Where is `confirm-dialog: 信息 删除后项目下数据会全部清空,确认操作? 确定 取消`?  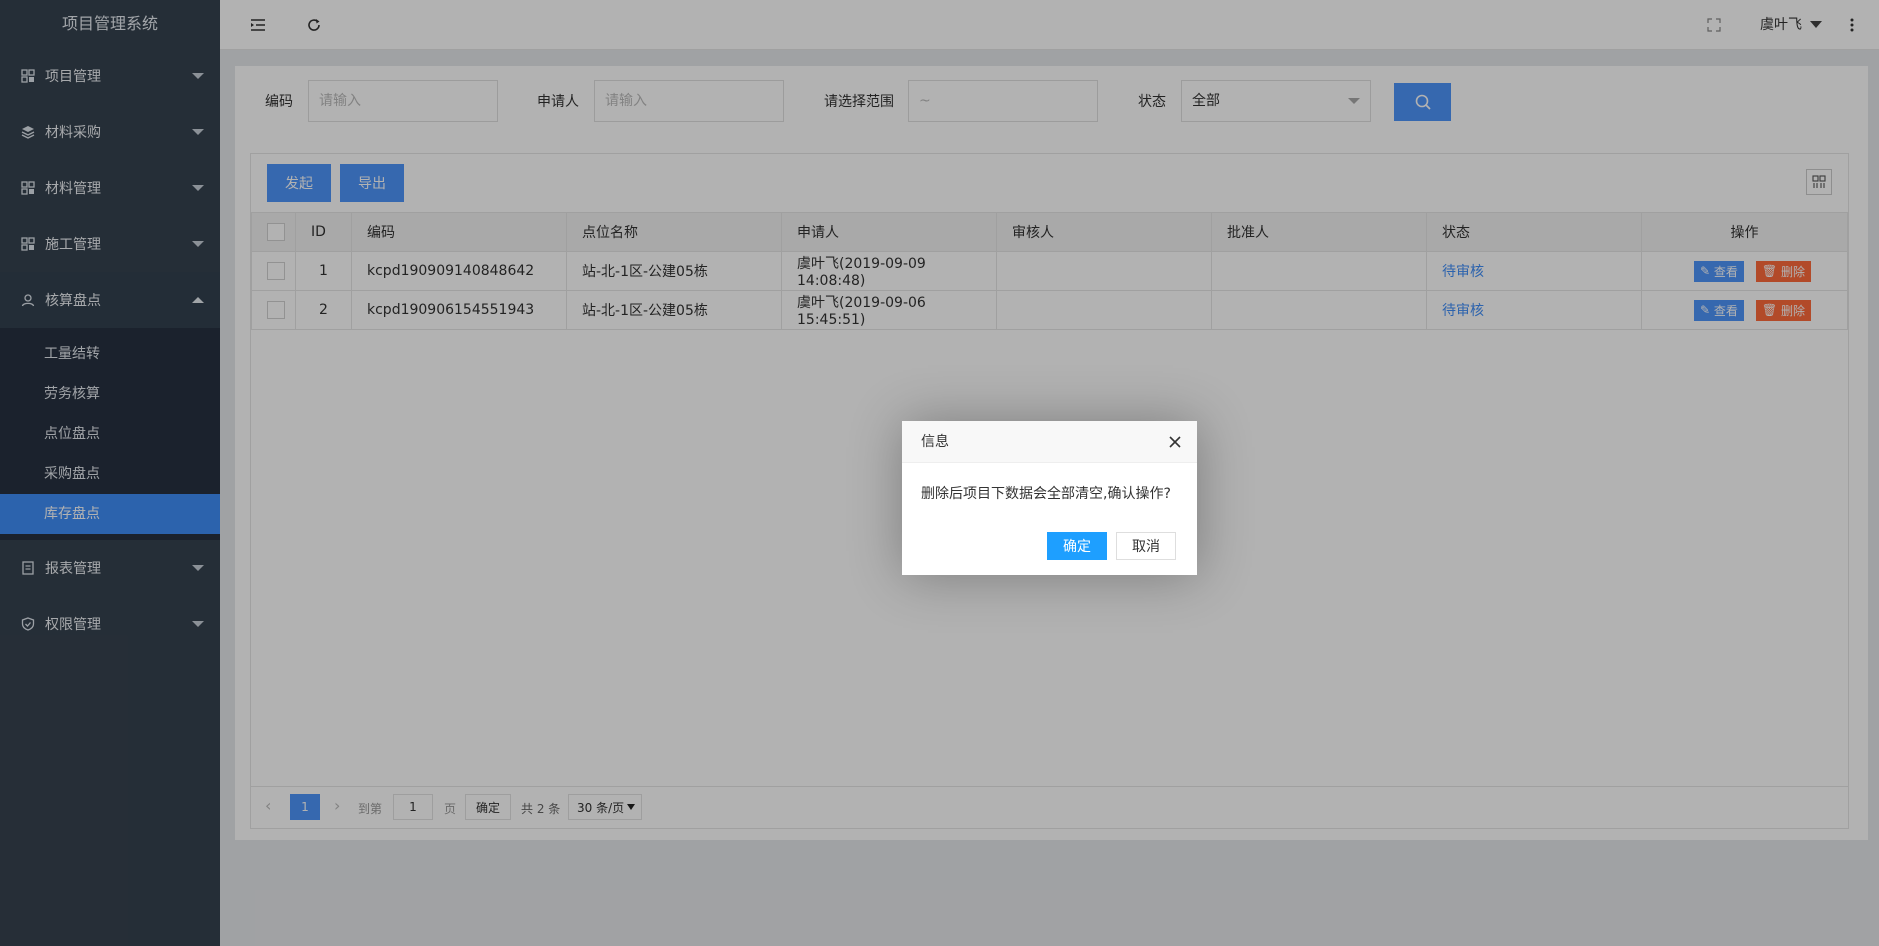 confirm-dialog: 信息 删除后项目下数据会全部清空,确认操作? 确定 取消 is located at coordinates (1049, 498).